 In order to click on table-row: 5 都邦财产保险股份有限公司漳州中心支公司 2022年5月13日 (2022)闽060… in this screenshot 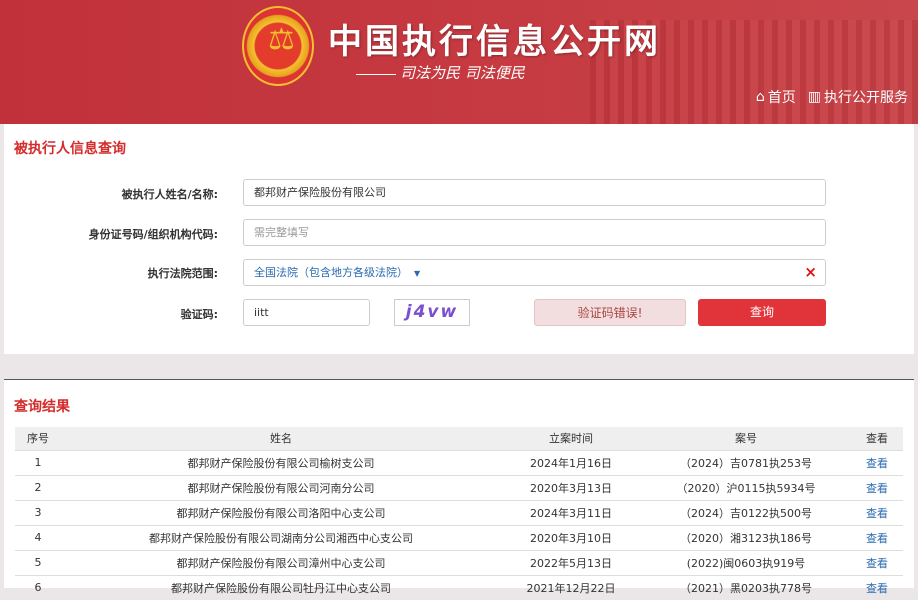, I will do `click(459, 562)`.